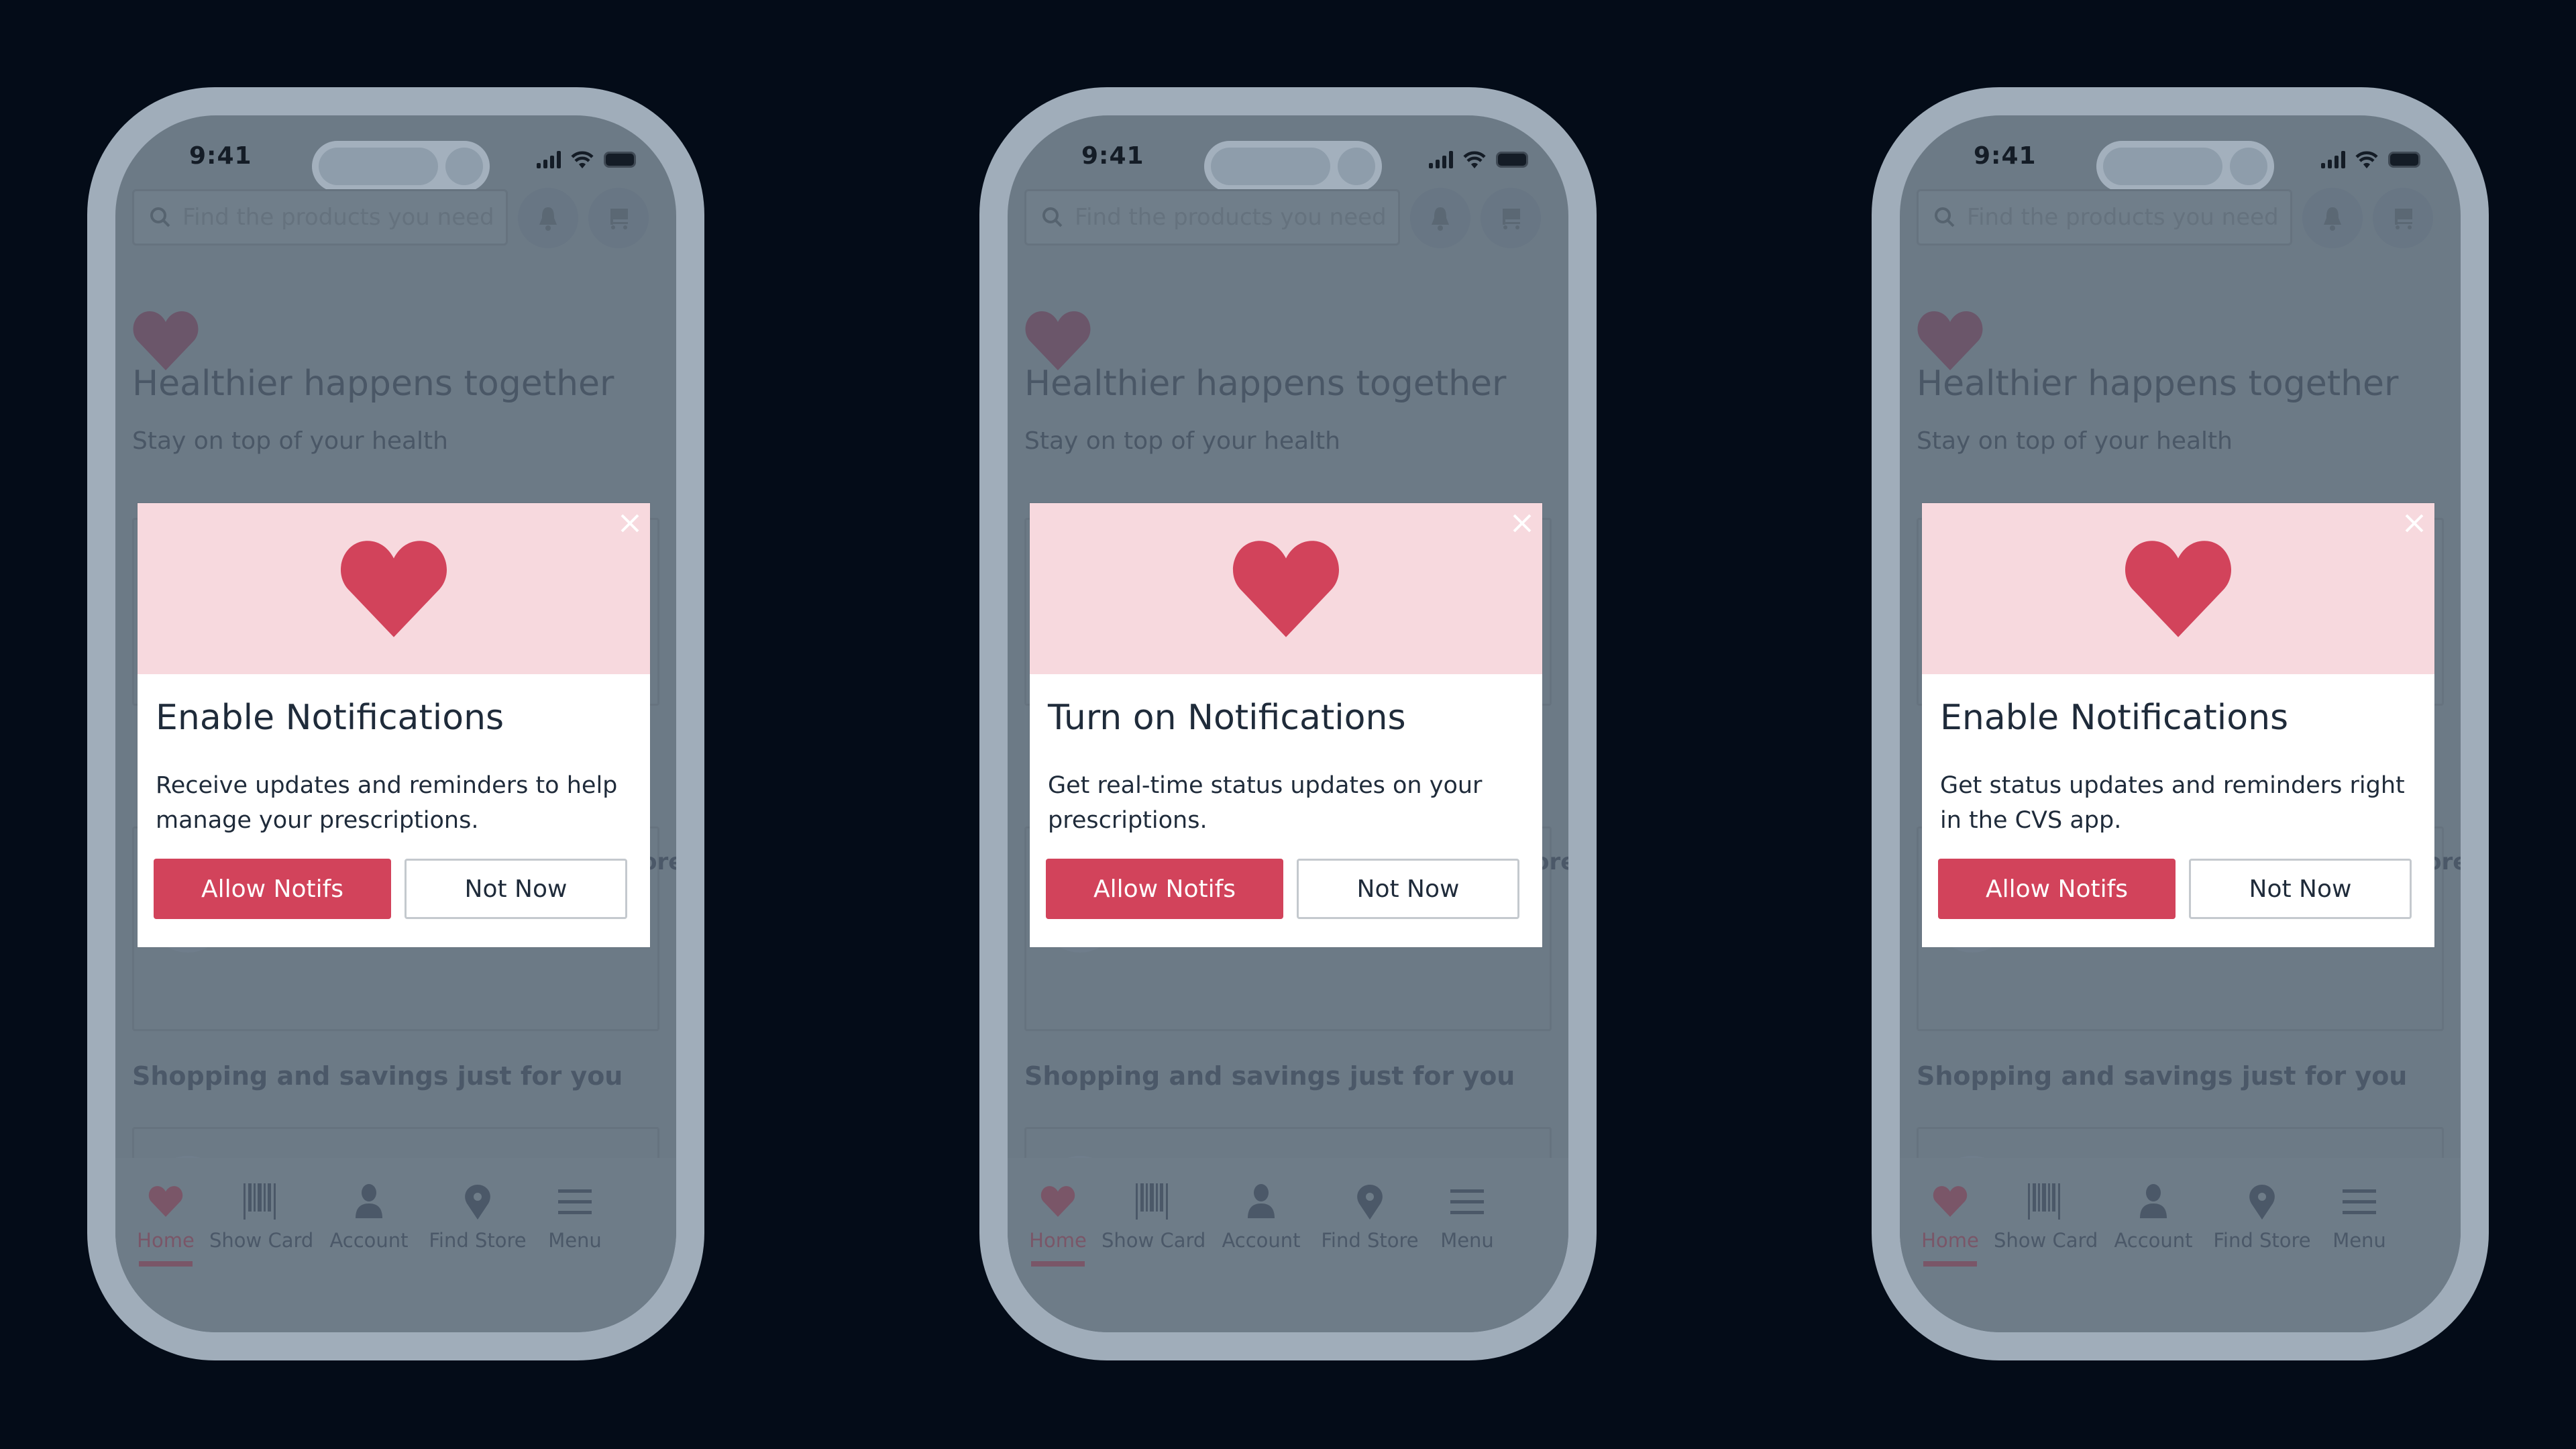 This screenshot has width=2576, height=1449. I want to click on modal-title: Turn on Notifications, so click(1227, 718).